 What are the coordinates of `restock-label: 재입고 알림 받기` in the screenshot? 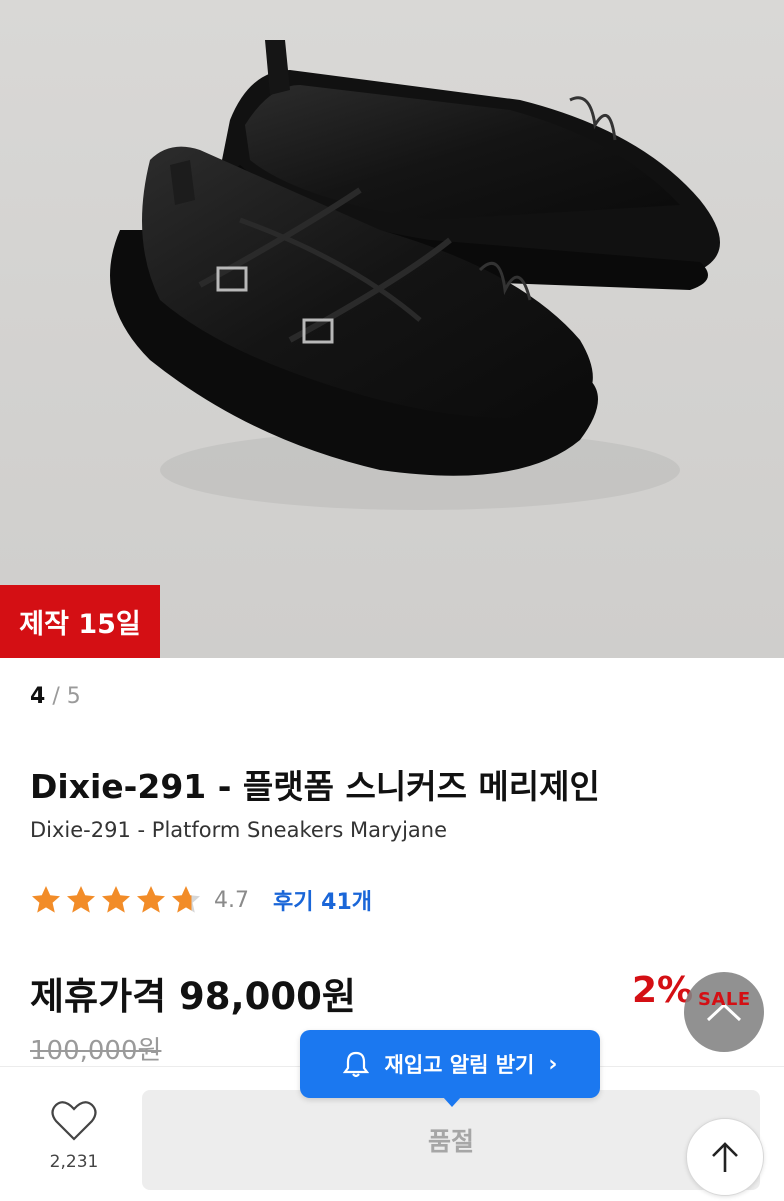 It's located at (459, 1065).